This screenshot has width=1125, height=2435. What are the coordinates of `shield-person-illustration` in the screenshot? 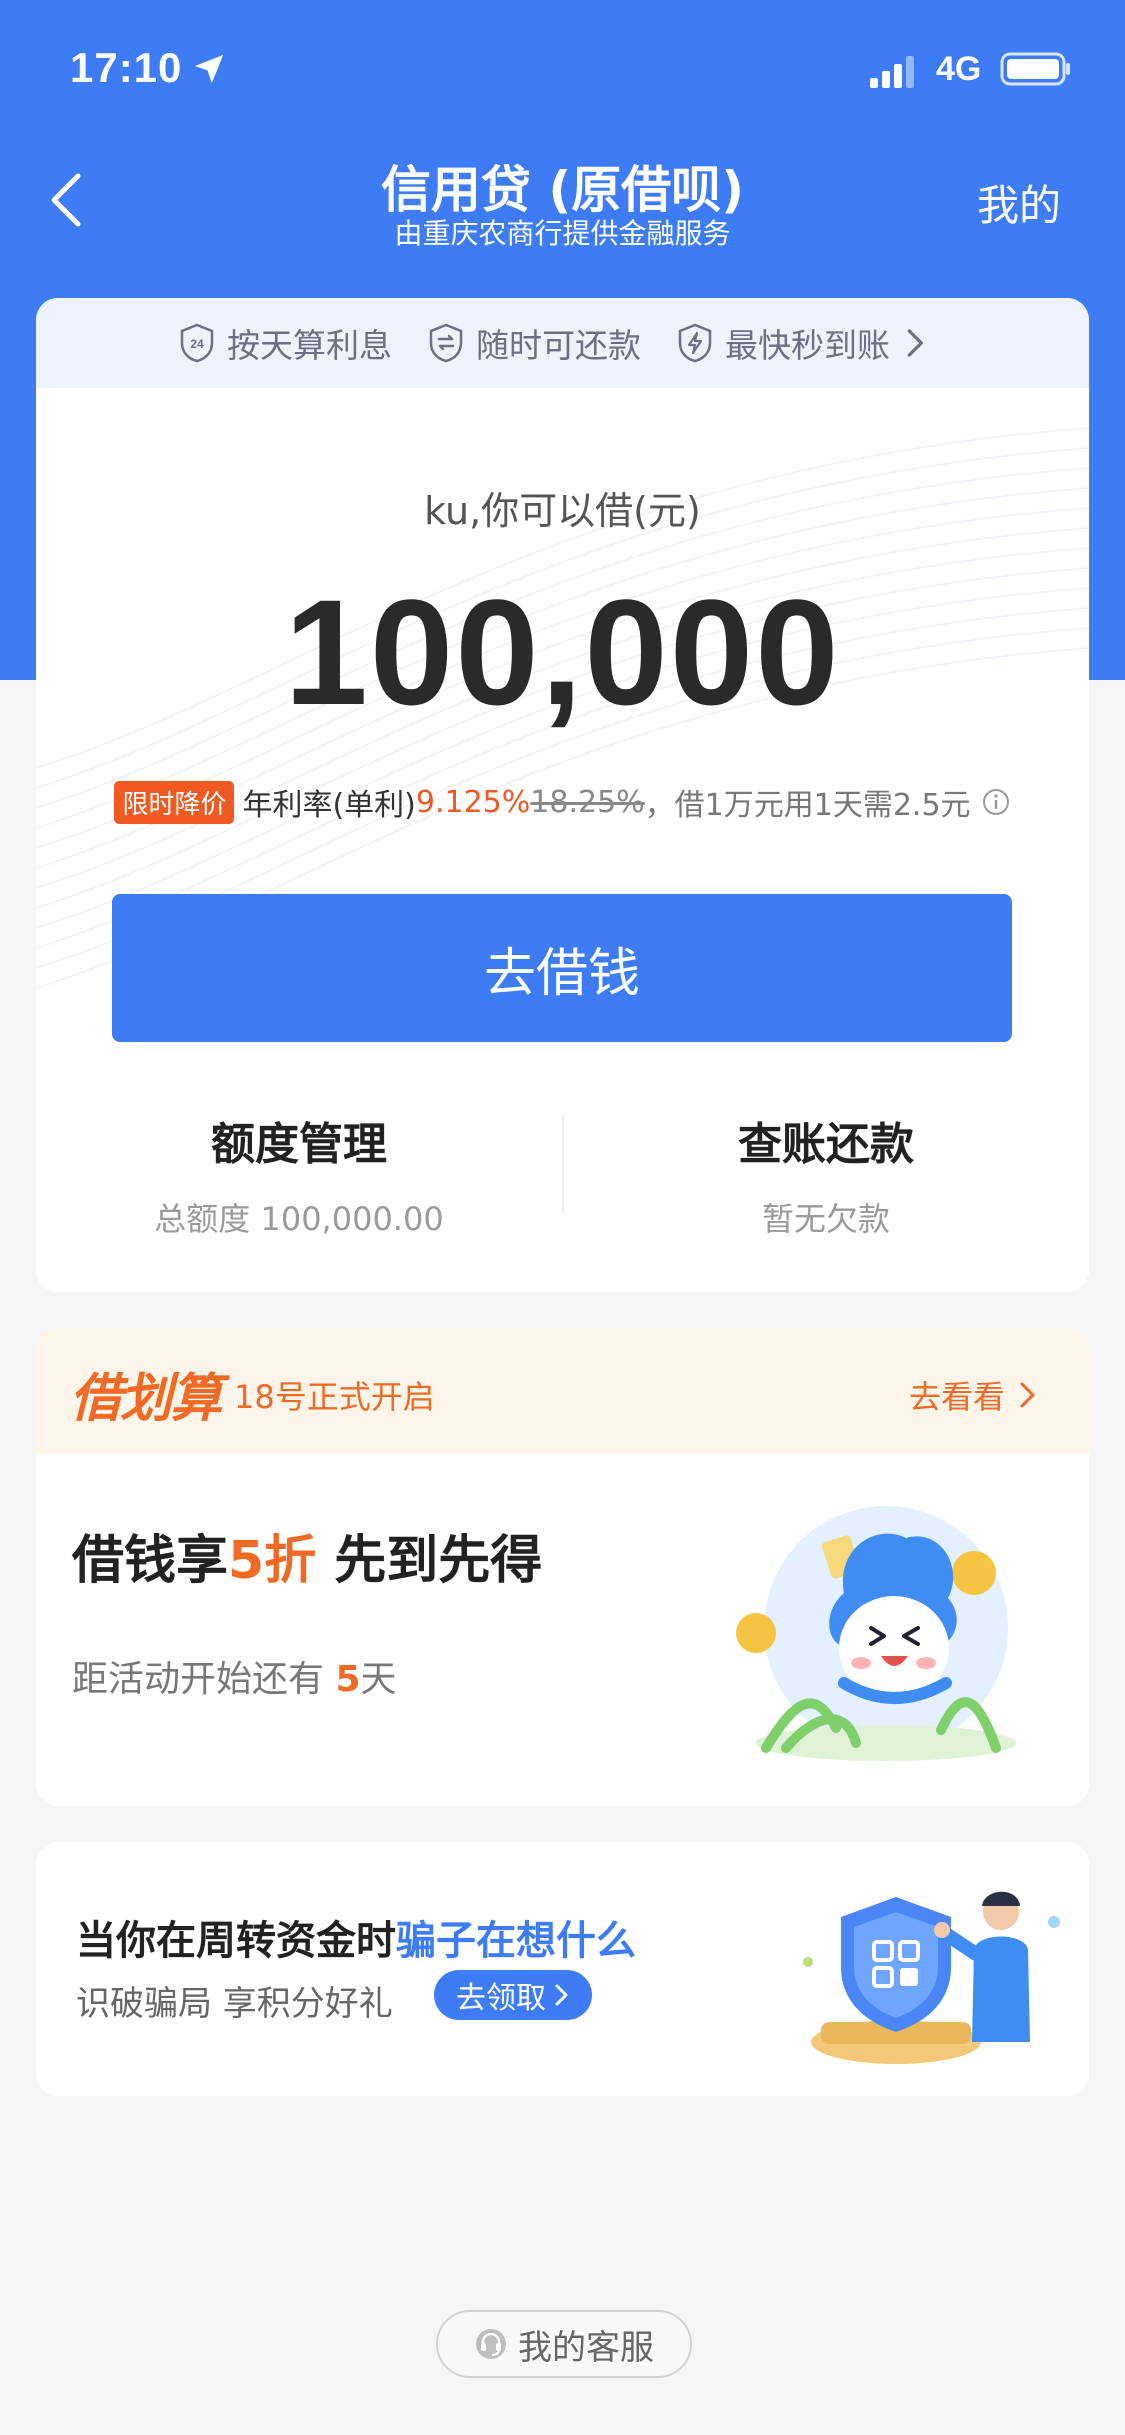 It's located at (931, 1977).